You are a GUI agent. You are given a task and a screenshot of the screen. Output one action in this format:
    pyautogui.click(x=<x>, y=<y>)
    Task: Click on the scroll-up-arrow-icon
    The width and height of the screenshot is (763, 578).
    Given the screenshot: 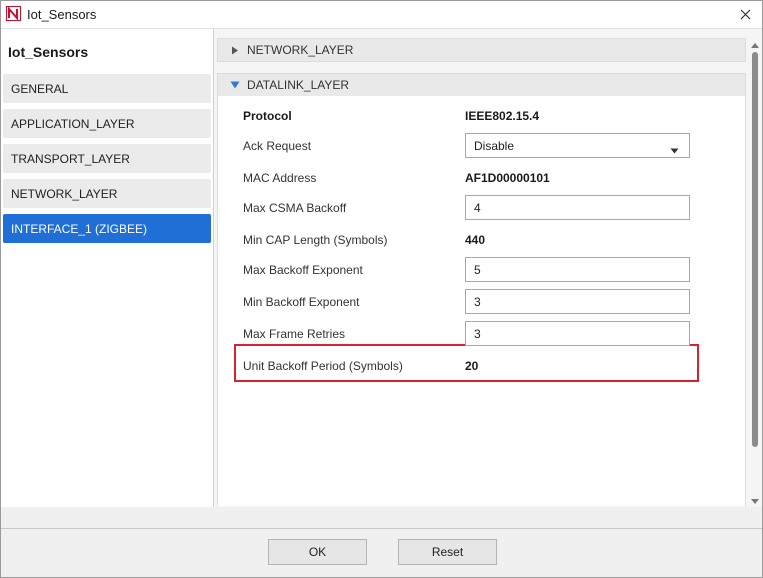 What is the action you would take?
    pyautogui.click(x=755, y=45)
    